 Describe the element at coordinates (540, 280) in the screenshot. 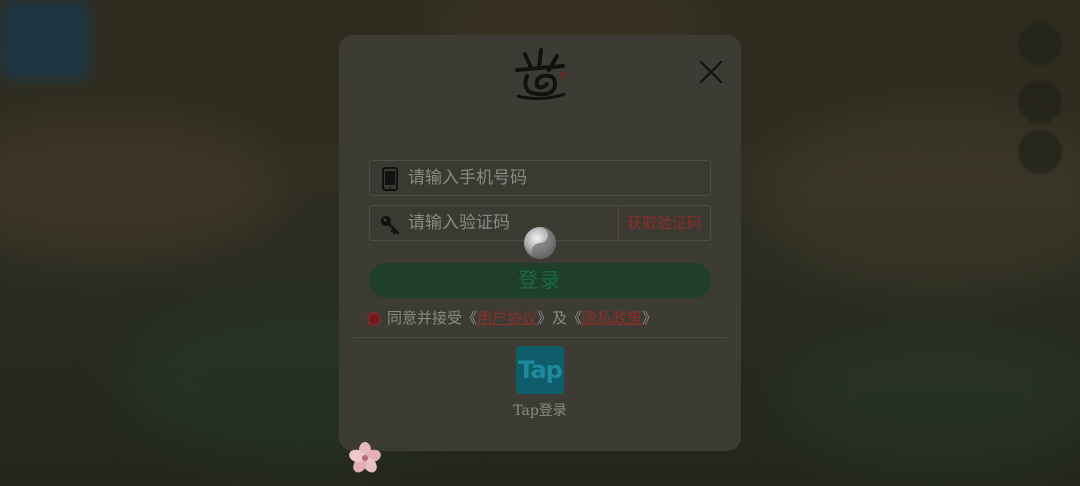

I see `login-button: 登录` at that location.